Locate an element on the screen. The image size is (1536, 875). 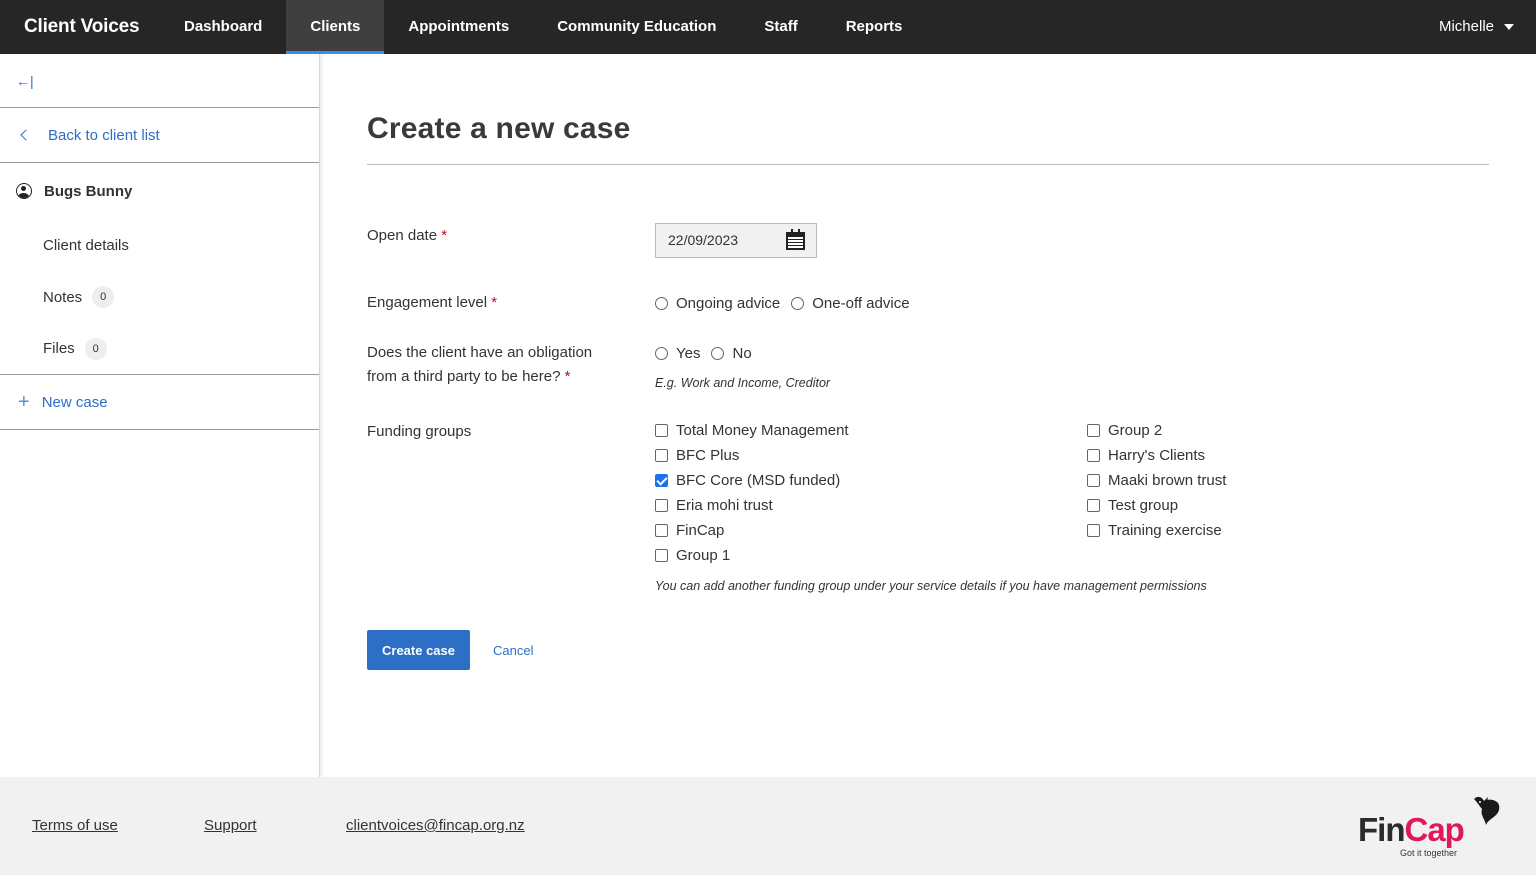
user-menu: Michelle is located at coordinates (1487, 27).